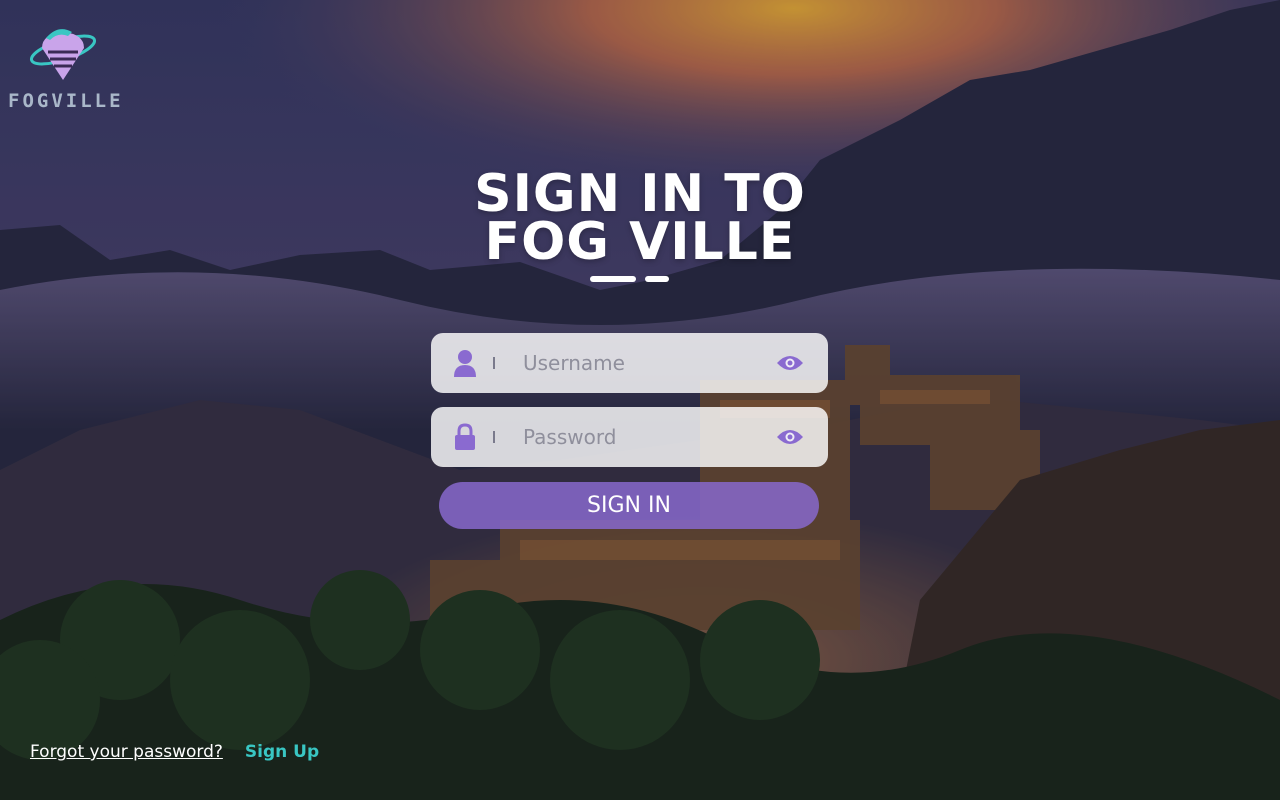 This screenshot has width=1280, height=800. Describe the element at coordinates (640, 194) in the screenshot. I see `title-line-1: SIGN IN TO` at that location.